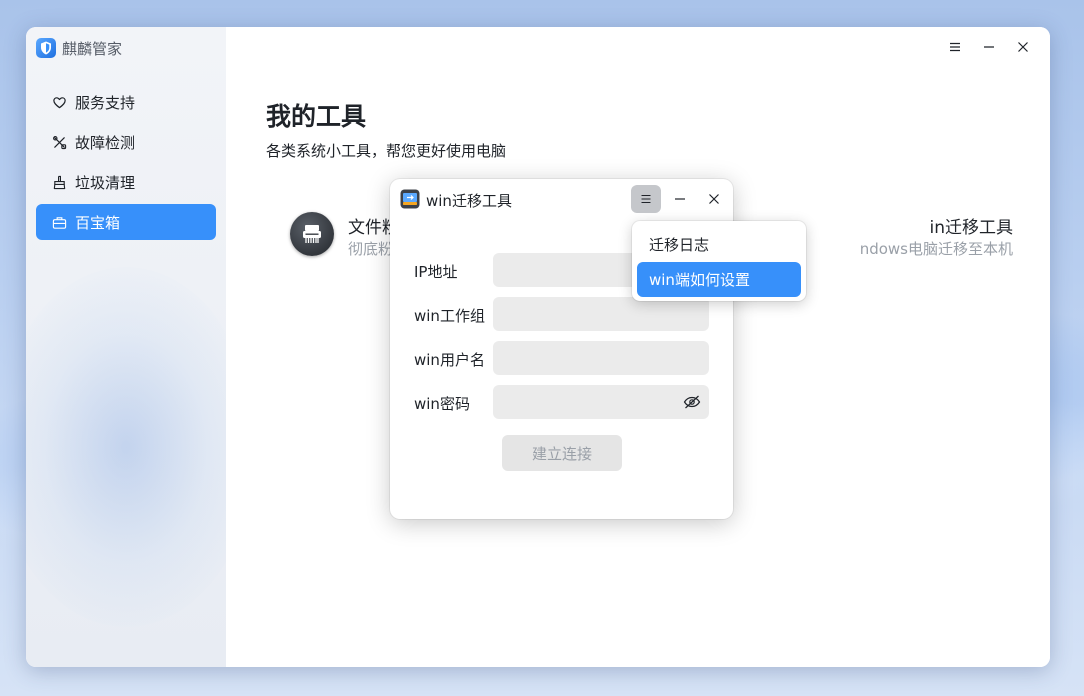 This screenshot has height=696, width=1084. What do you see at coordinates (601, 402) in the screenshot?
I see `password-input` at bounding box center [601, 402].